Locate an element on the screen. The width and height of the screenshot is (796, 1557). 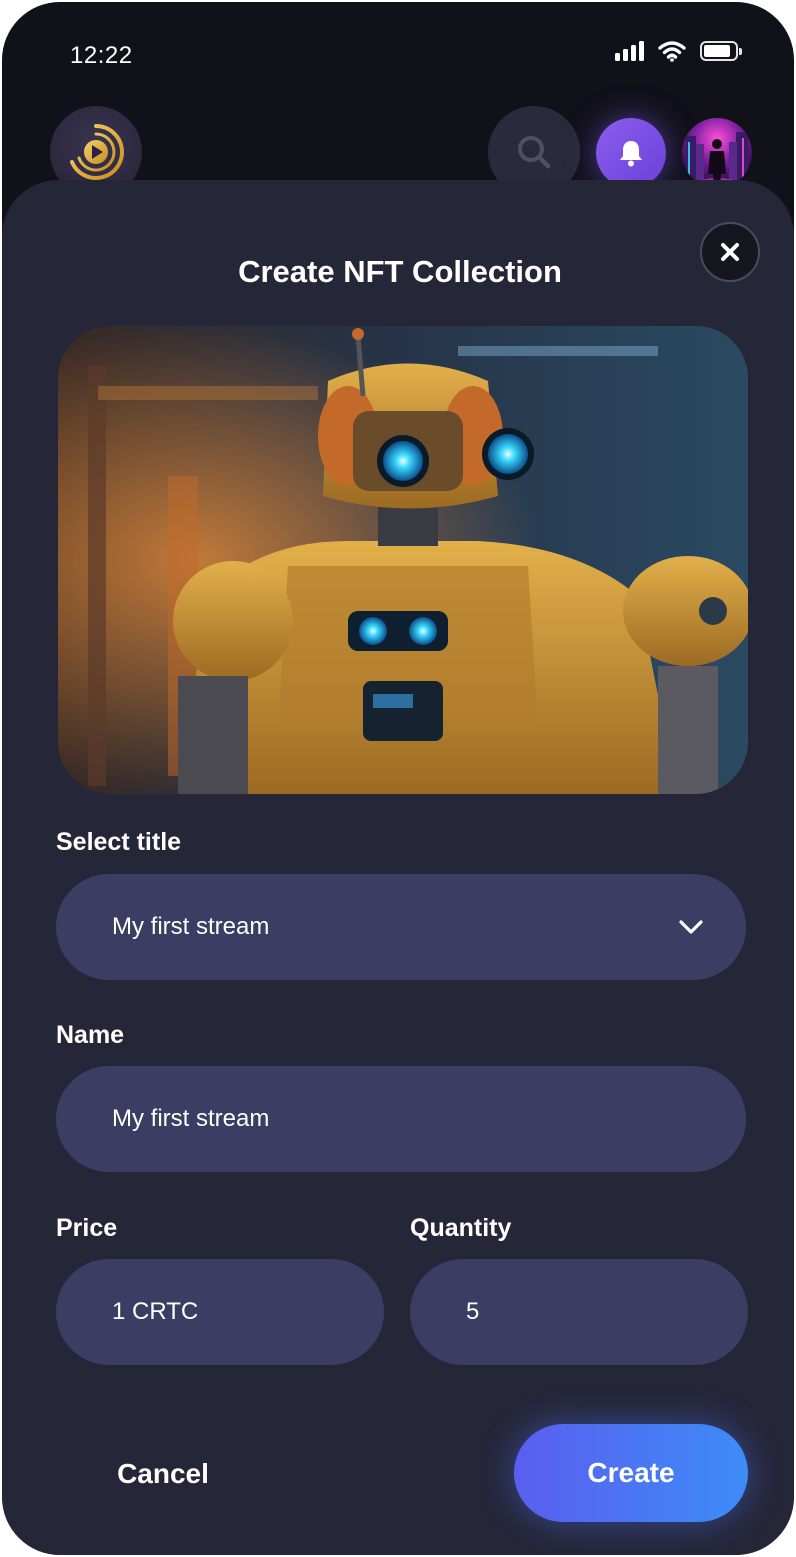
cancel-button: Cancel is located at coordinates (163, 1474).